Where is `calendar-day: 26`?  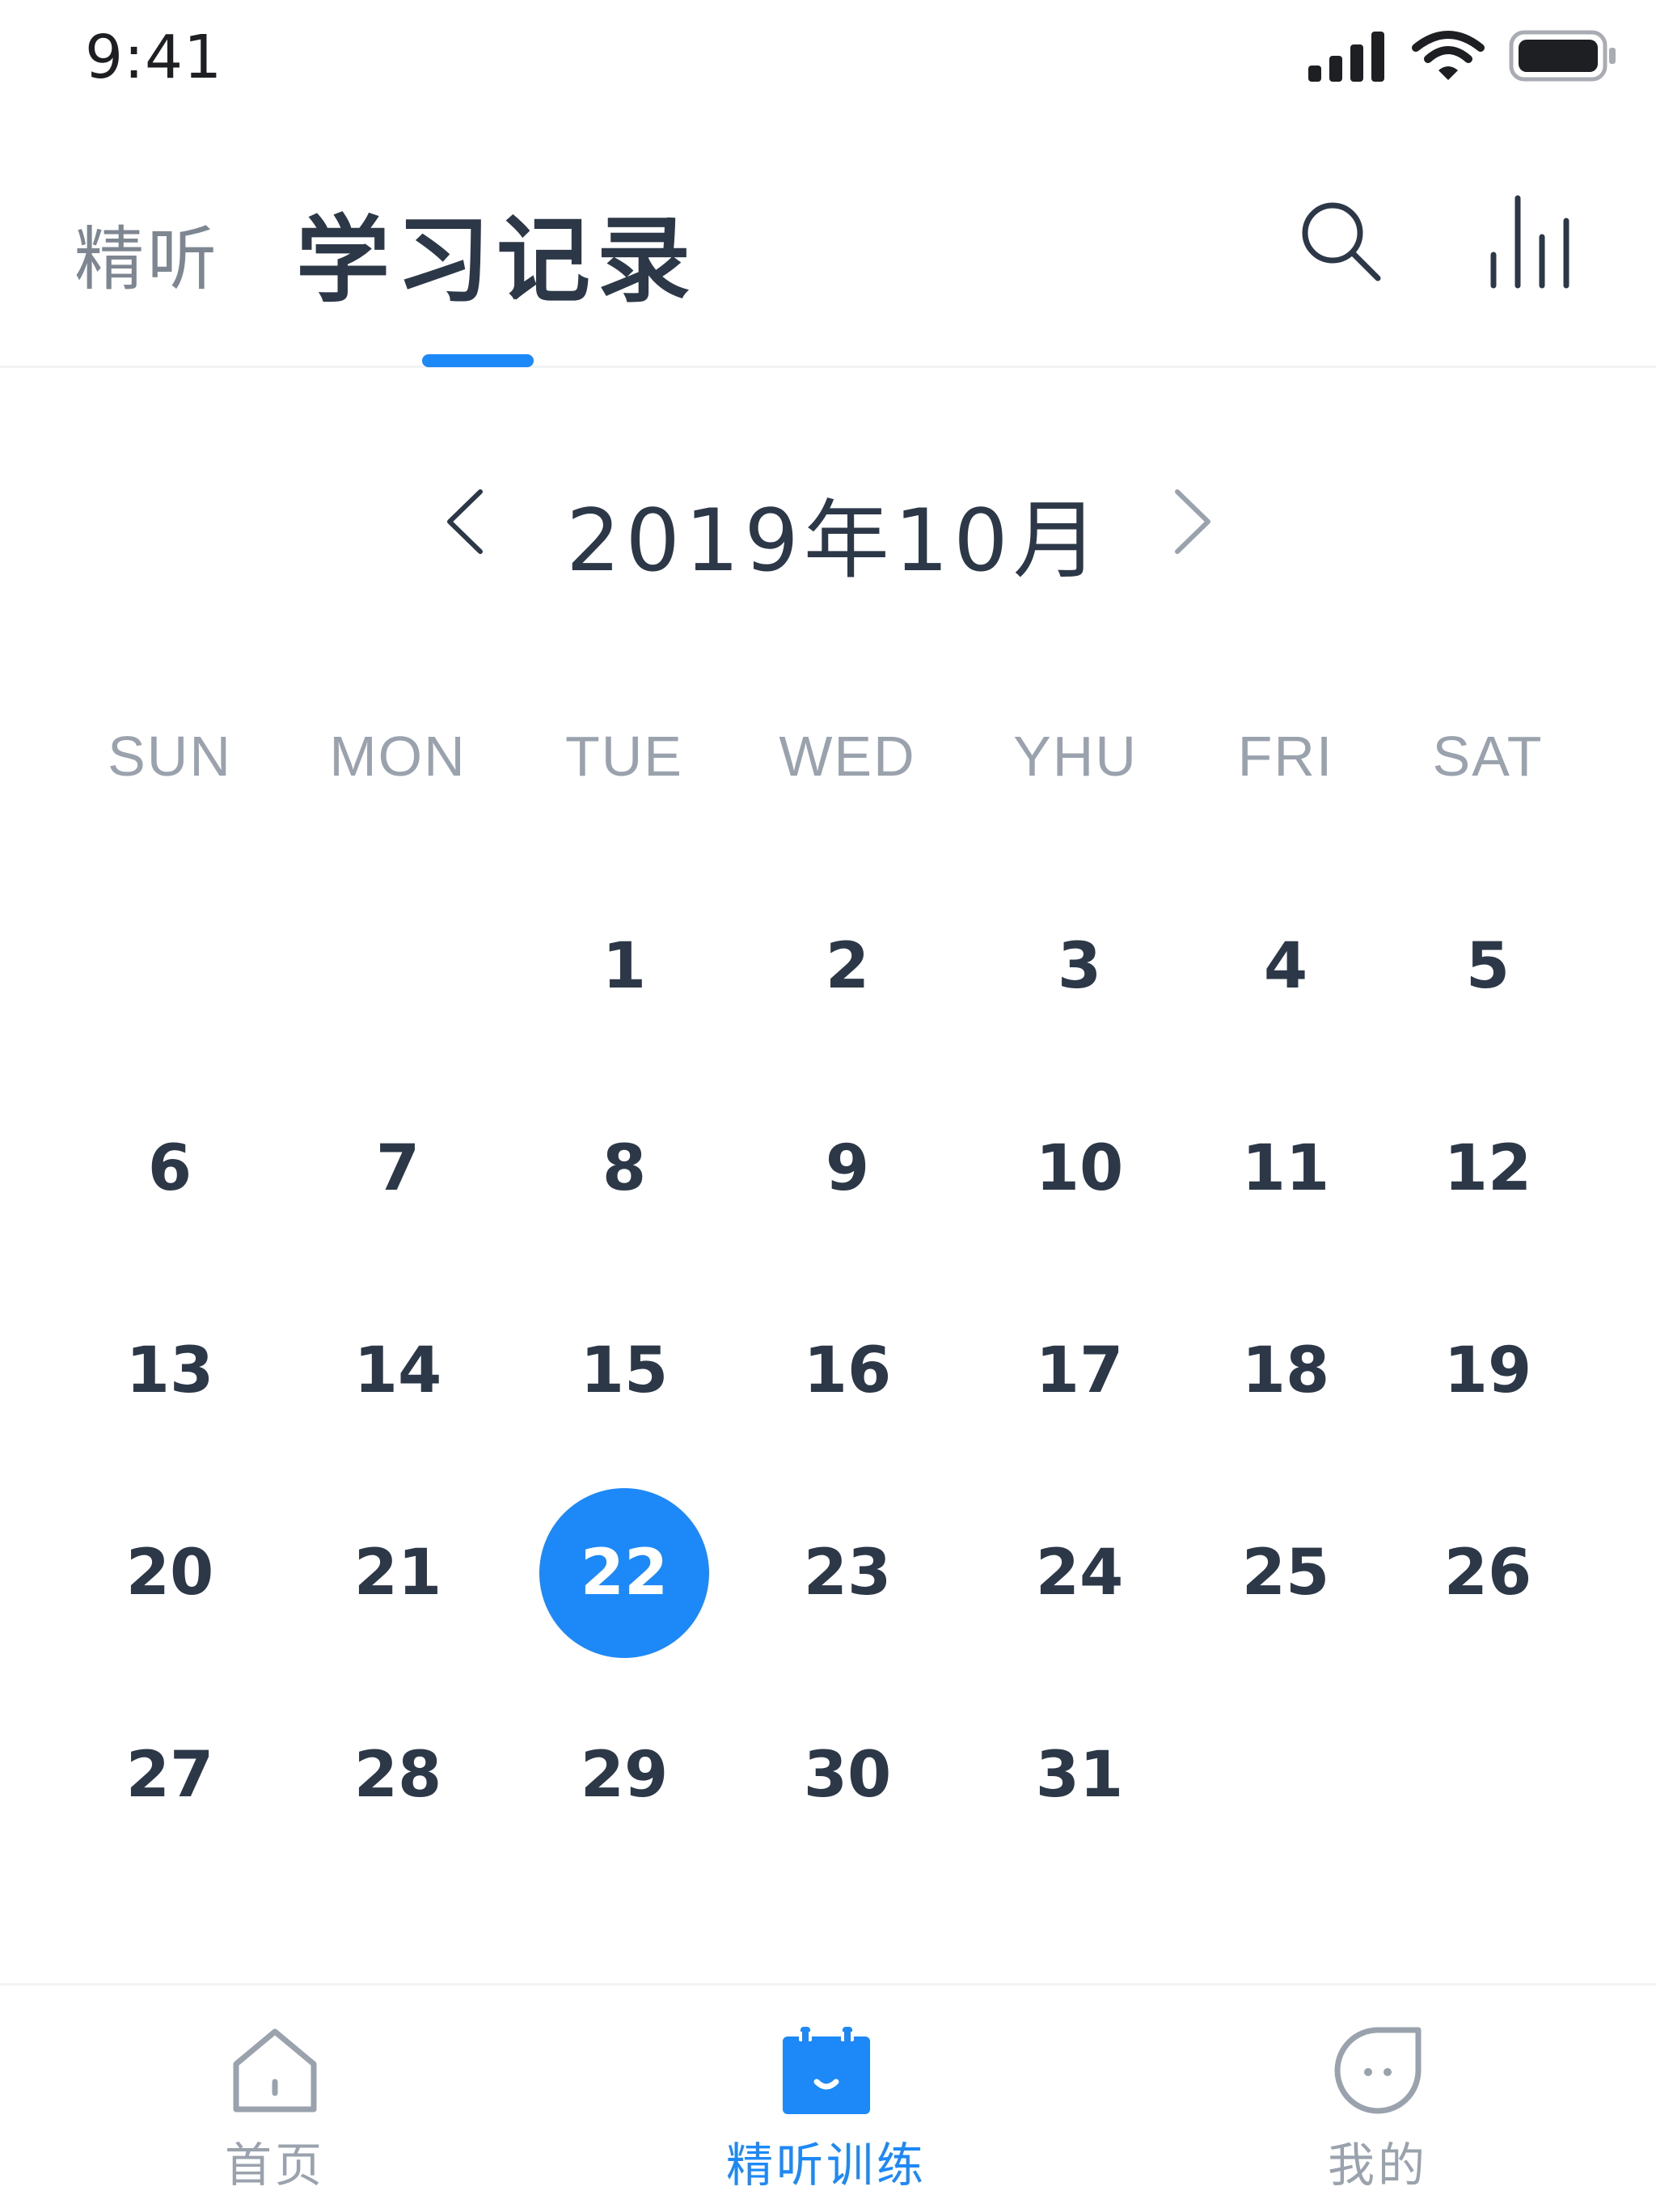 calendar-day: 26 is located at coordinates (1488, 1573).